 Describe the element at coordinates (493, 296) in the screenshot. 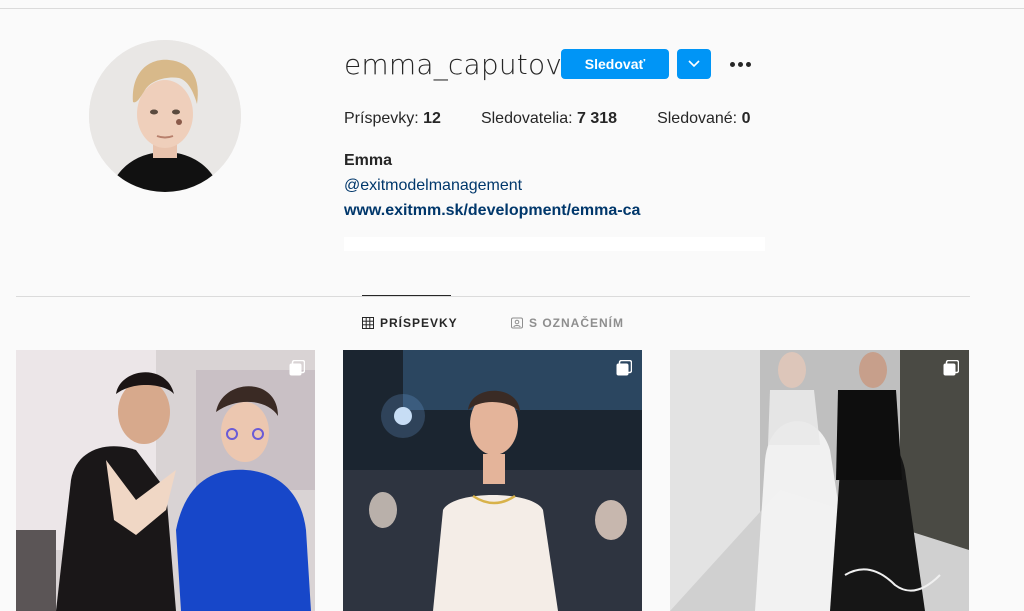

I see `tabs-divider` at that location.